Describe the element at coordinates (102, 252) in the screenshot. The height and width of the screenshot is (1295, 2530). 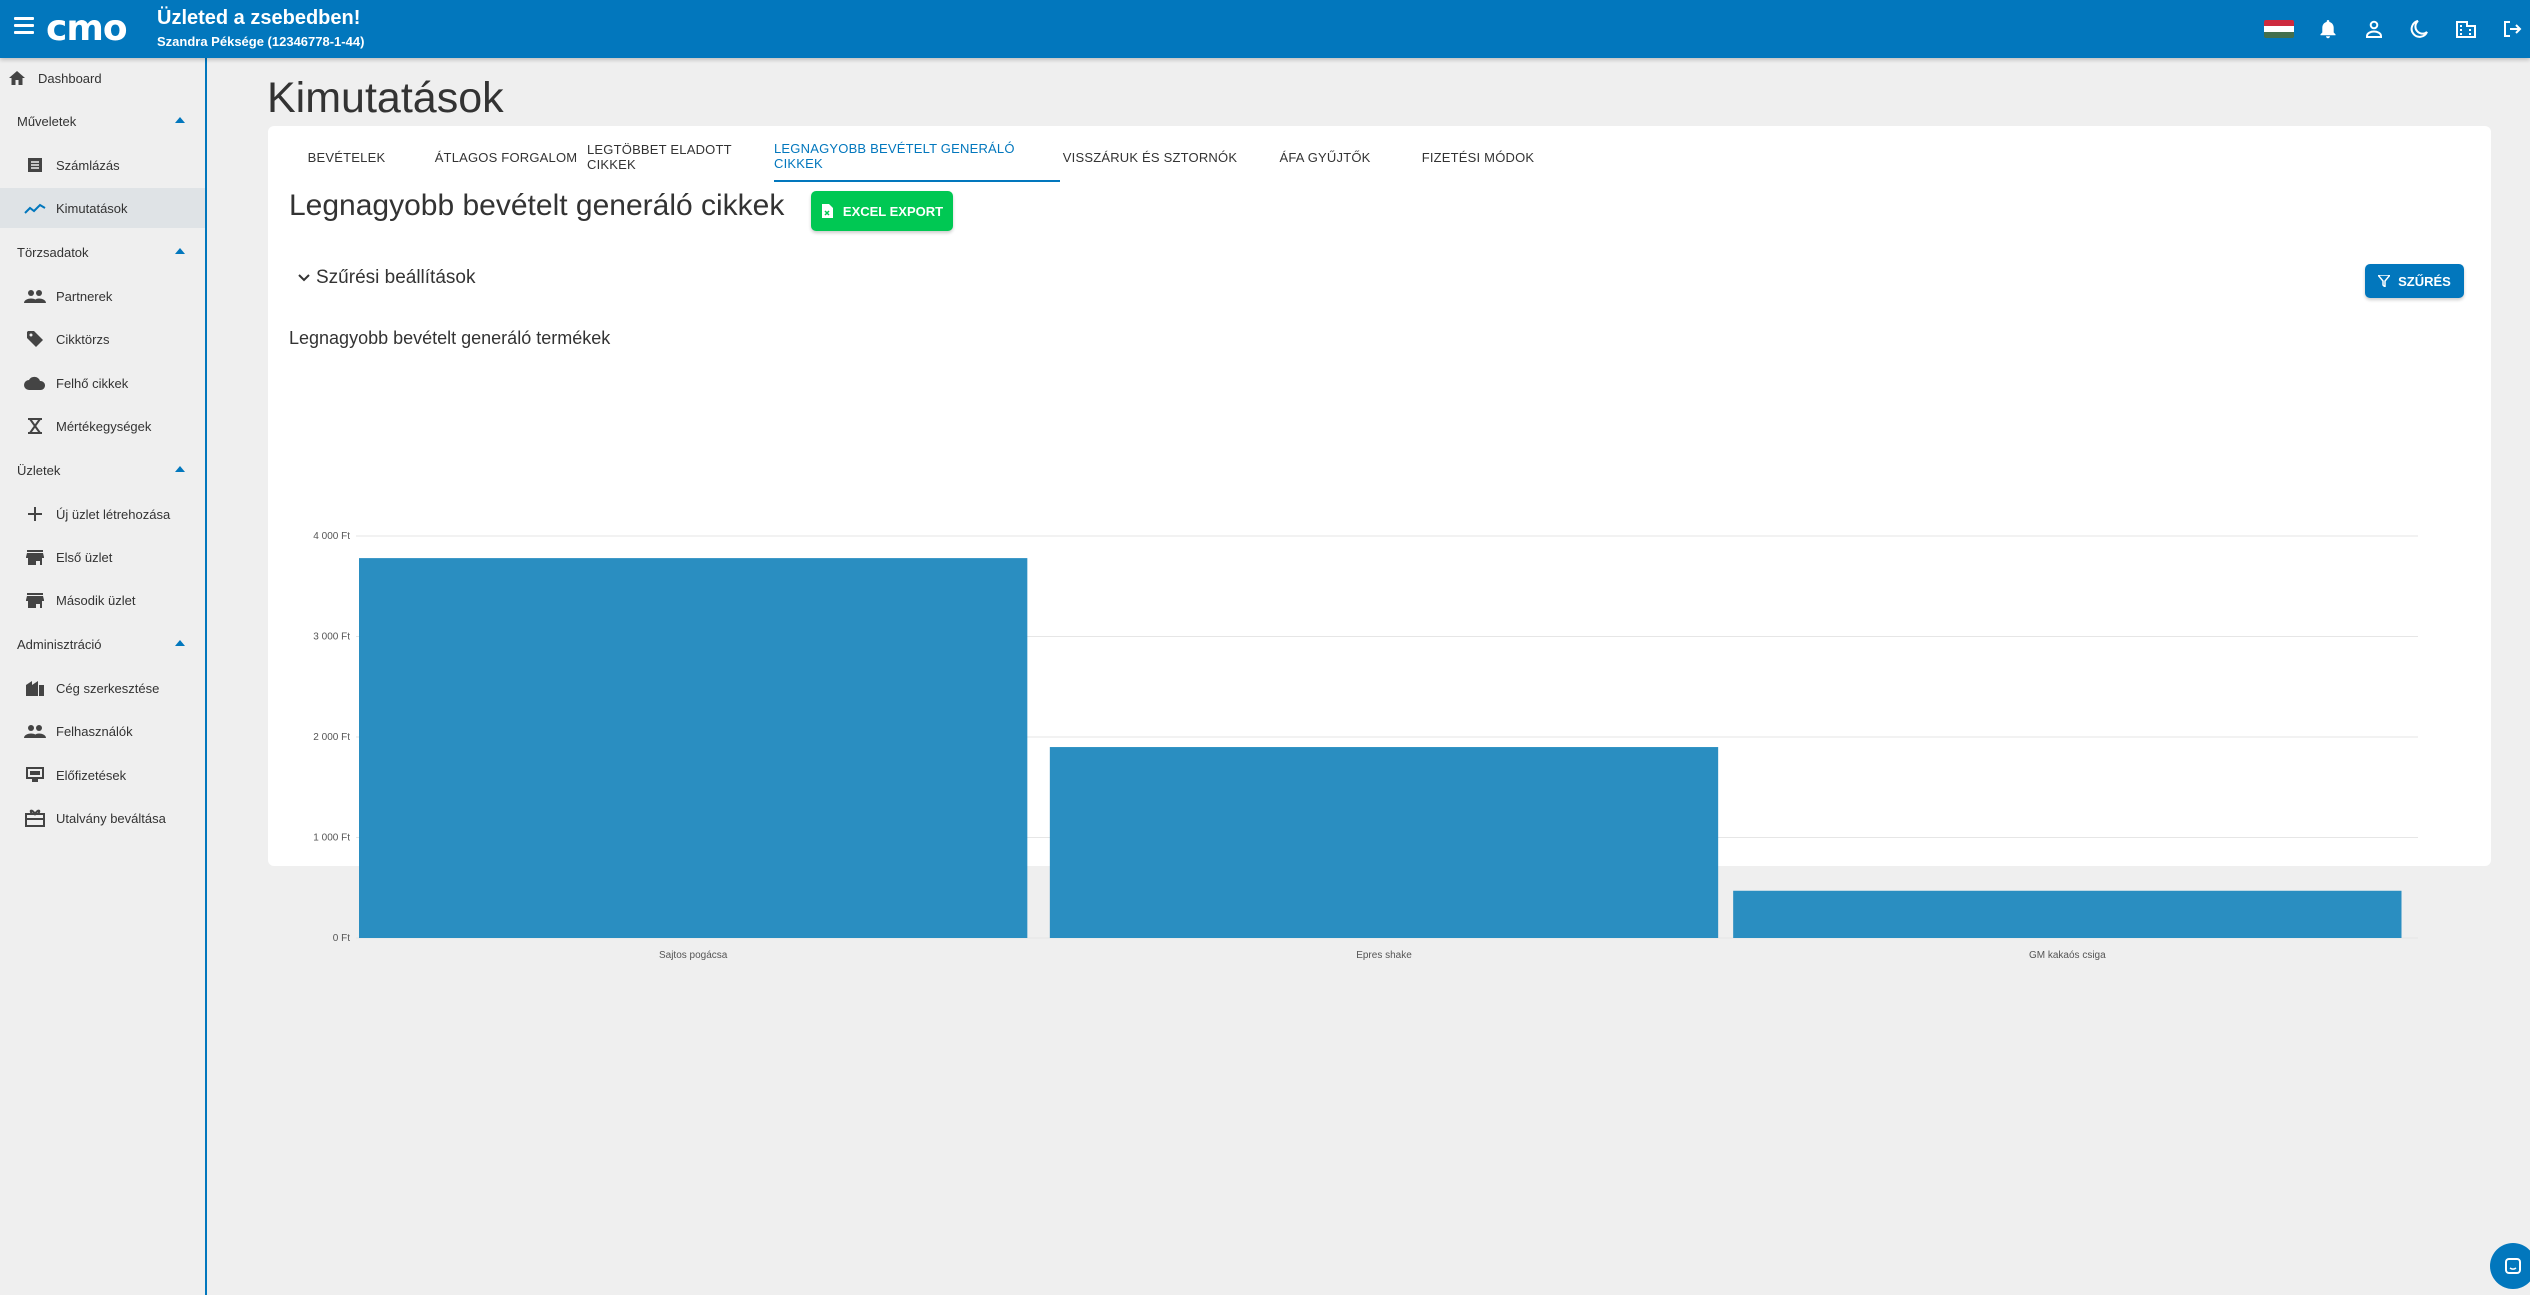
I see `sidebar-section-torzsadatok: Törzsadatok` at that location.